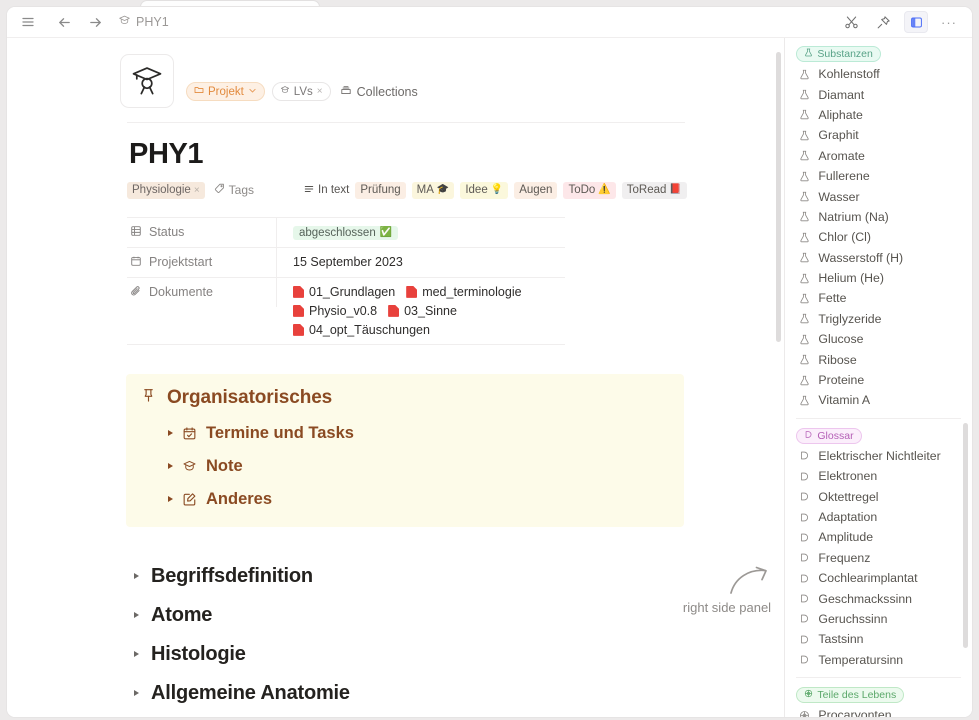  I want to click on more-options-icon: ···, so click(949, 22).